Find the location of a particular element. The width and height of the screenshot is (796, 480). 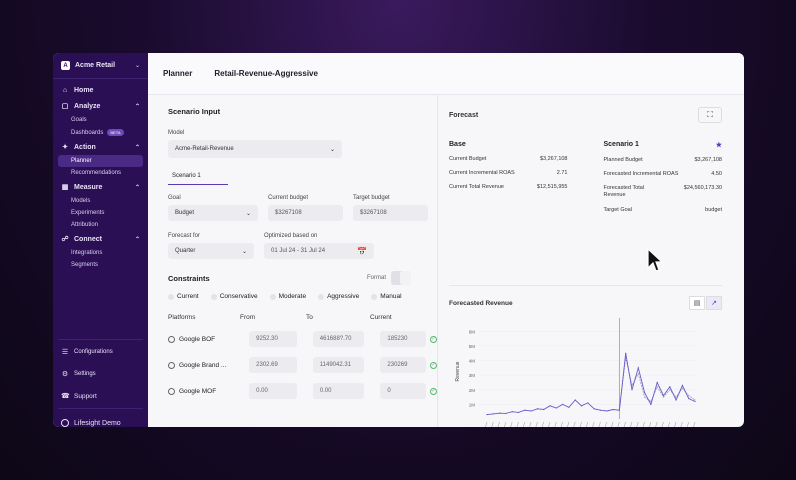

from-input: 0.00 is located at coordinates (273, 391).